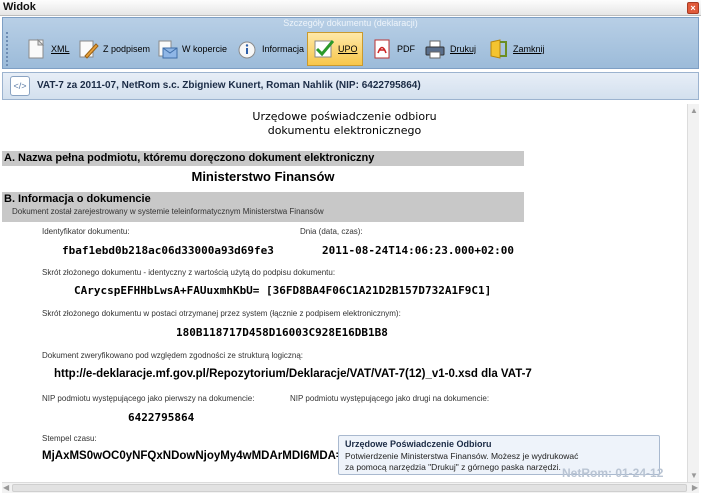  Describe the element at coordinates (498, 49) in the screenshot. I see `close-door-icon` at that location.